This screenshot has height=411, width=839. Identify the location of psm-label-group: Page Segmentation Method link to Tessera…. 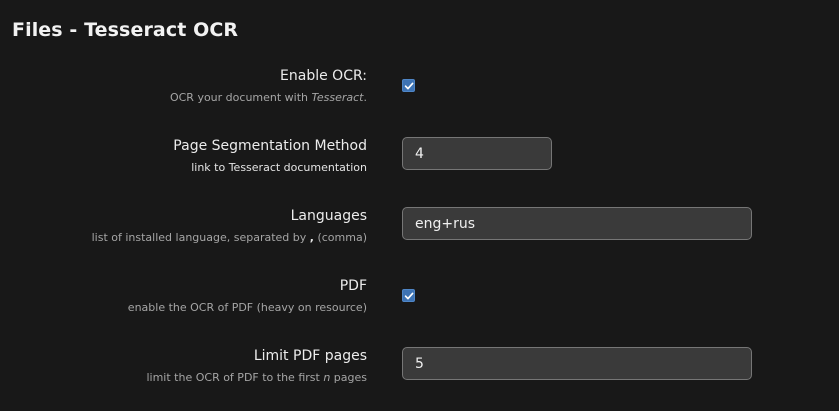
(270, 156).